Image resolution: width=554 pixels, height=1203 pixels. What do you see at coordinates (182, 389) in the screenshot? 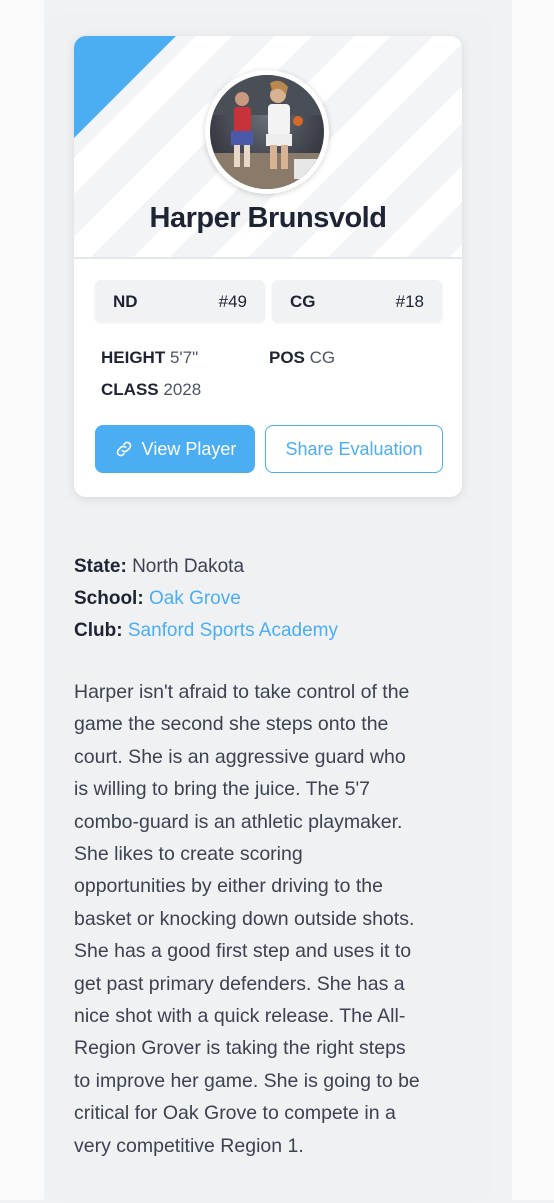
I see `class-value: 2028` at bounding box center [182, 389].